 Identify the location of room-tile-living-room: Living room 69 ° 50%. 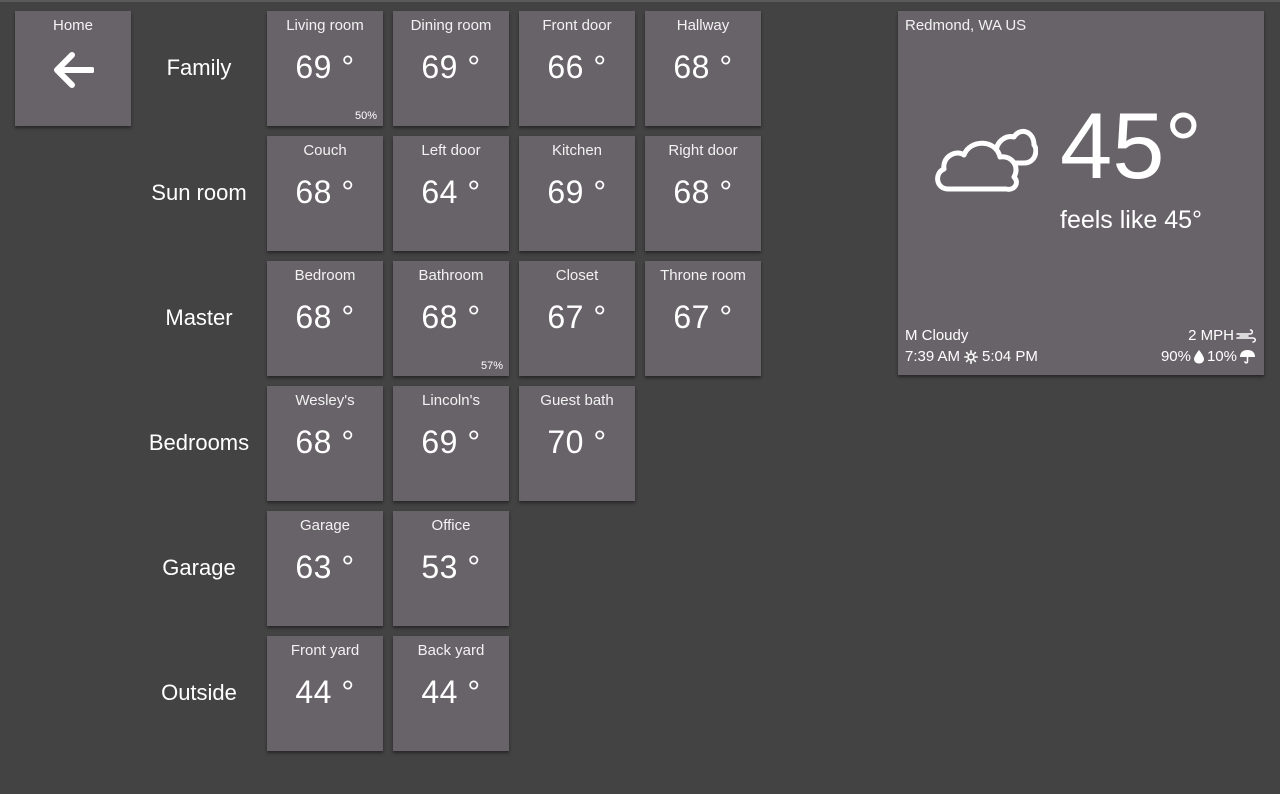
(325, 68).